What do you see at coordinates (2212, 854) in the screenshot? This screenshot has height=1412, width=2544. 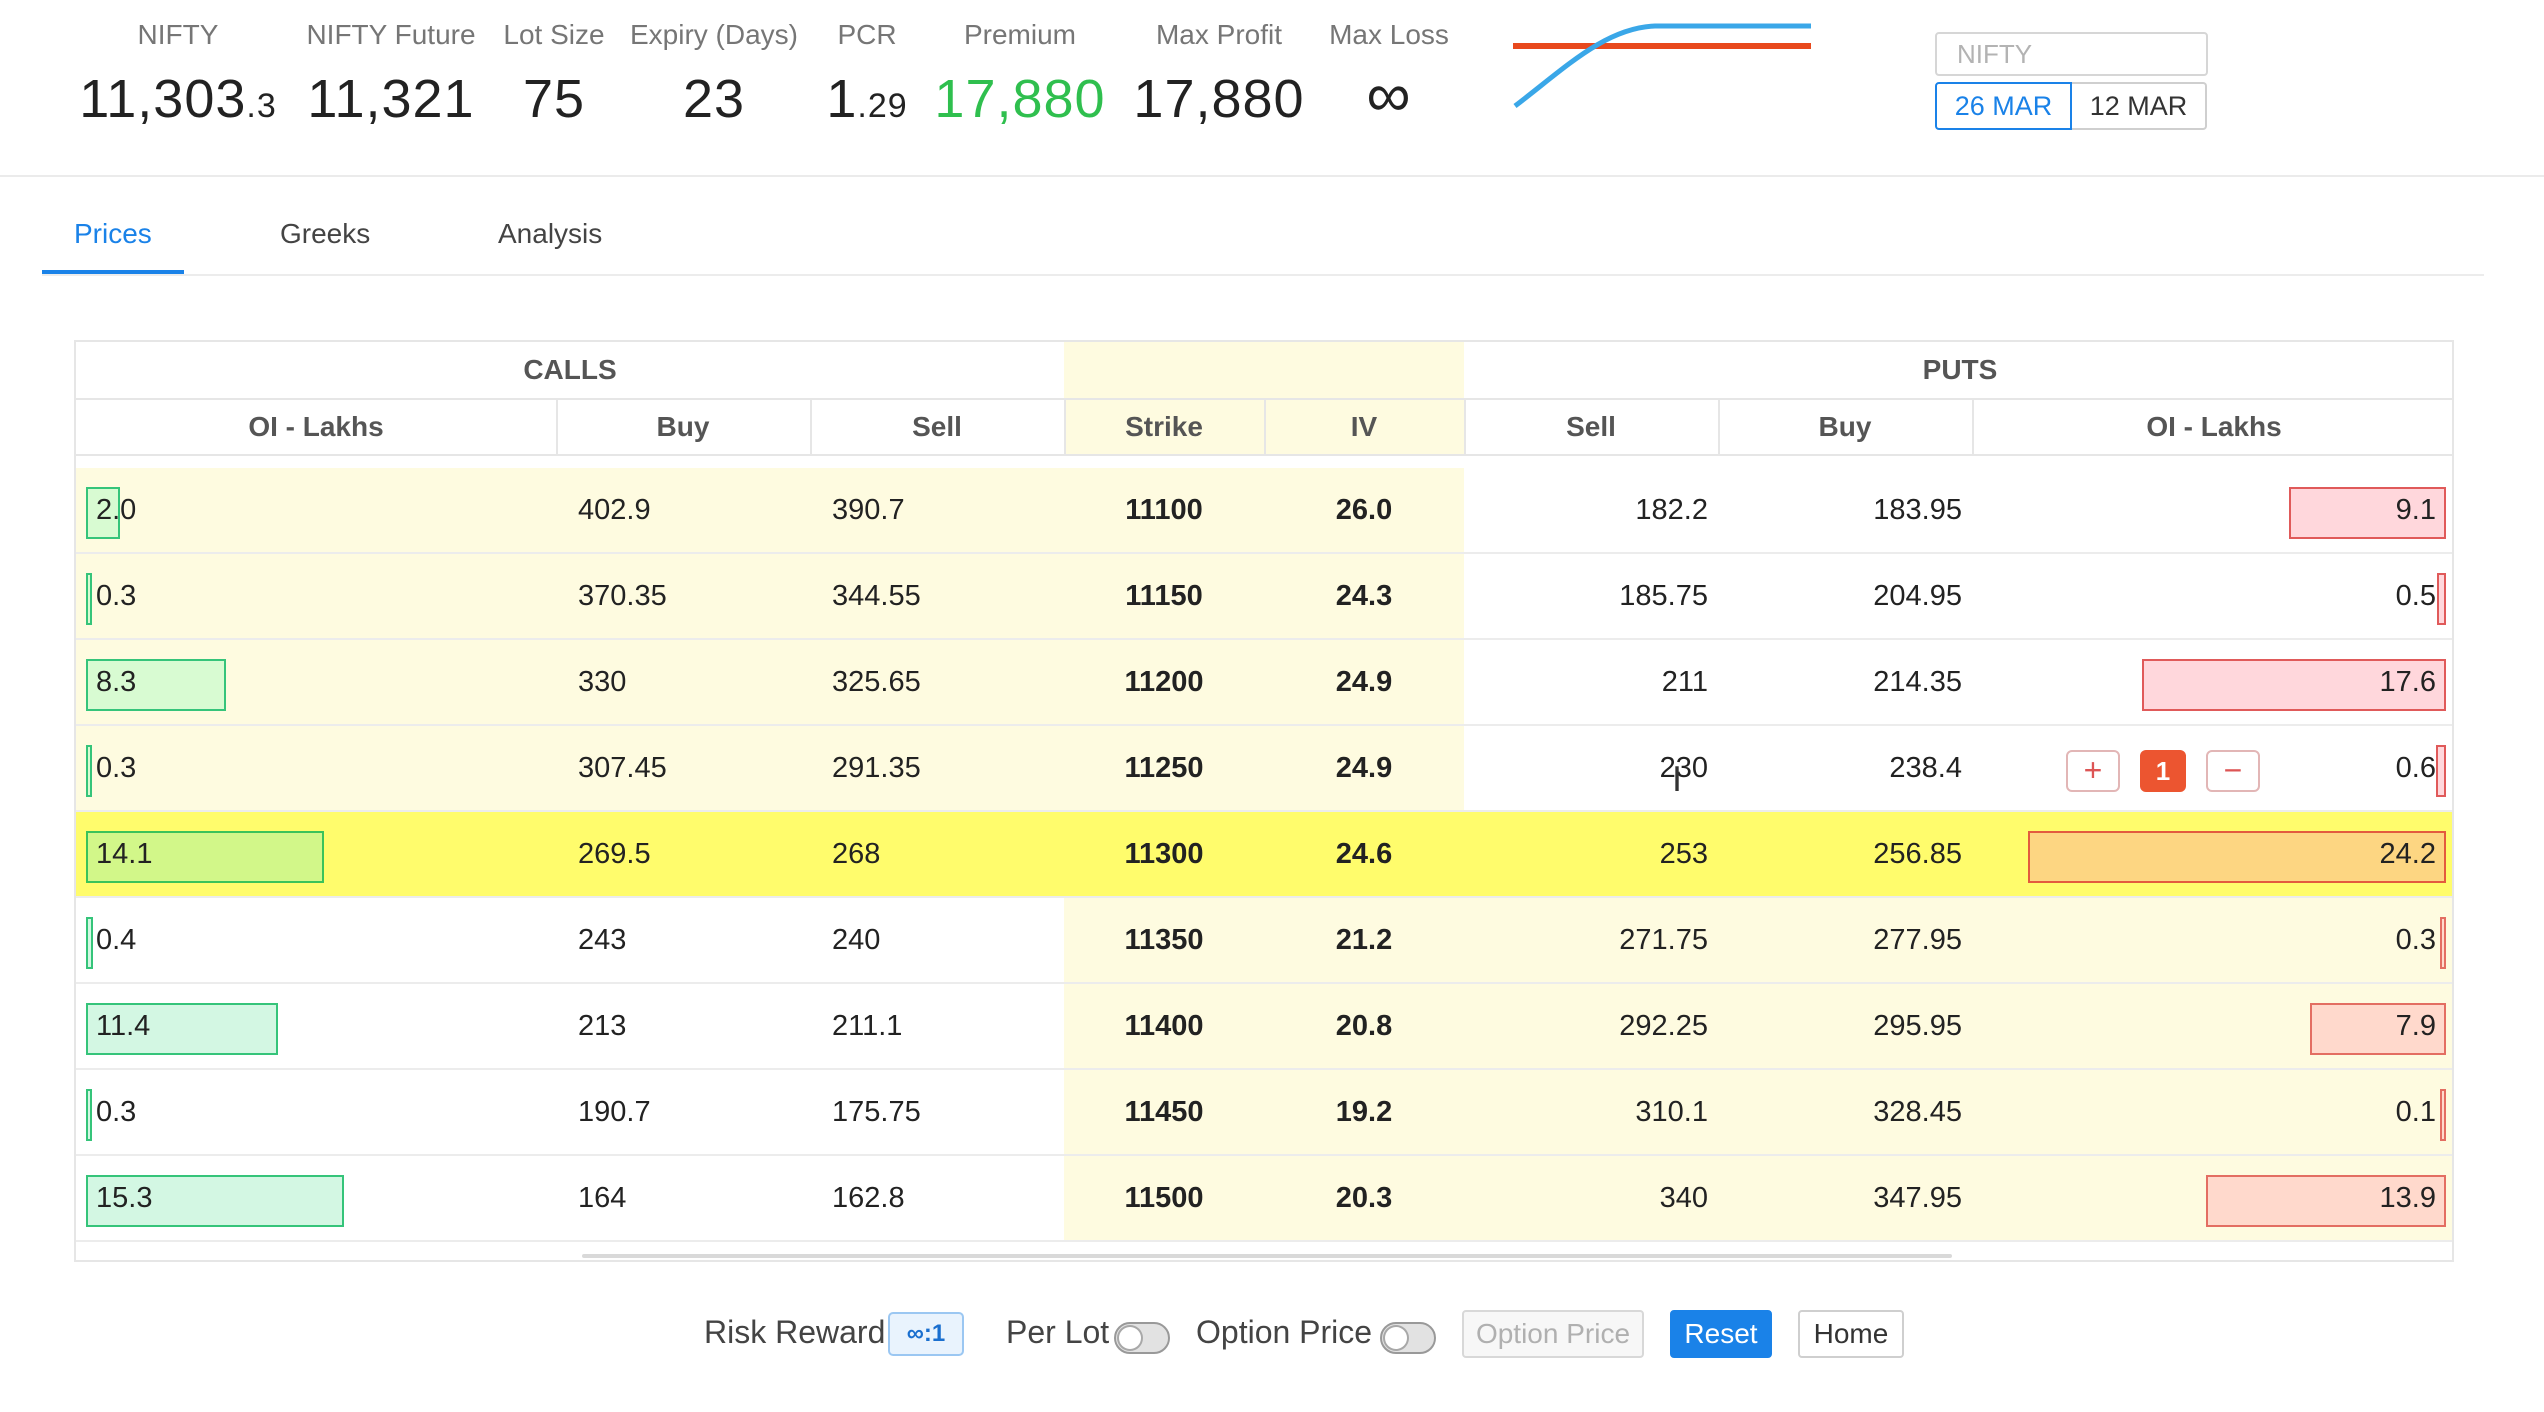 I see `put-oi-cell: 24.2` at bounding box center [2212, 854].